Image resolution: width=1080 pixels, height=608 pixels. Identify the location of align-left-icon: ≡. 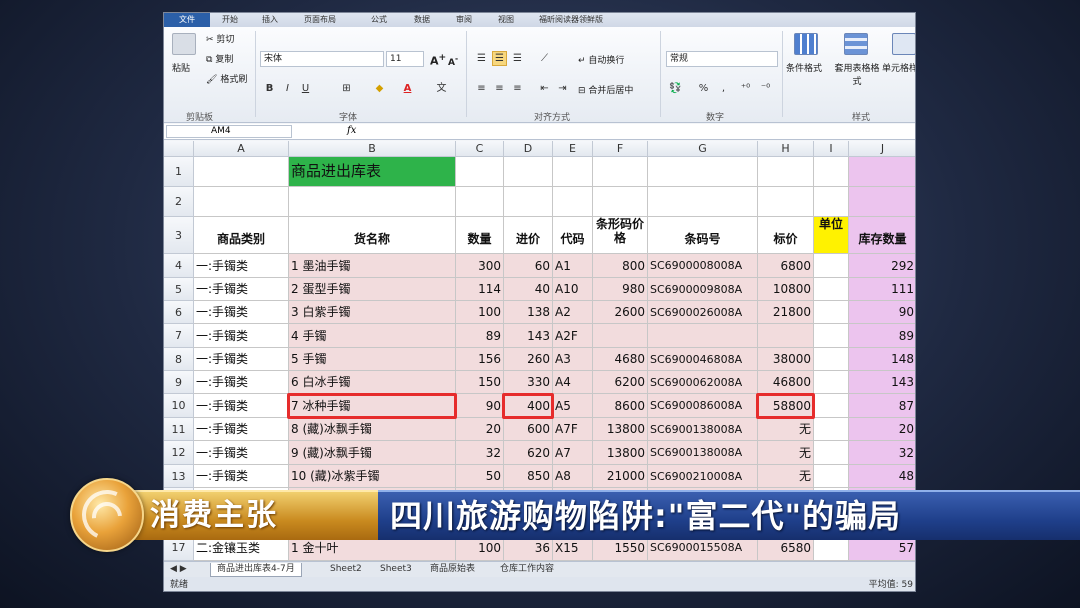
(481, 88).